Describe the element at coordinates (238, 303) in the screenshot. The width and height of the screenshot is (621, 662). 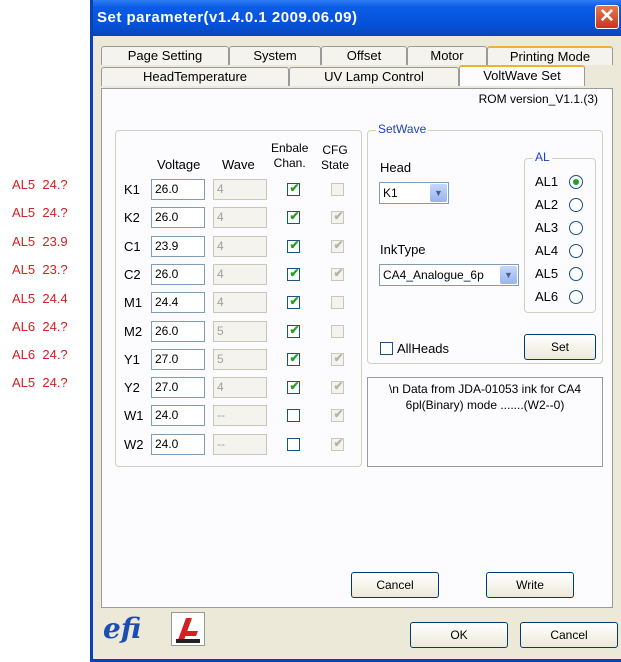
I see `table-row: M1 24.4 4 ✔` at that location.